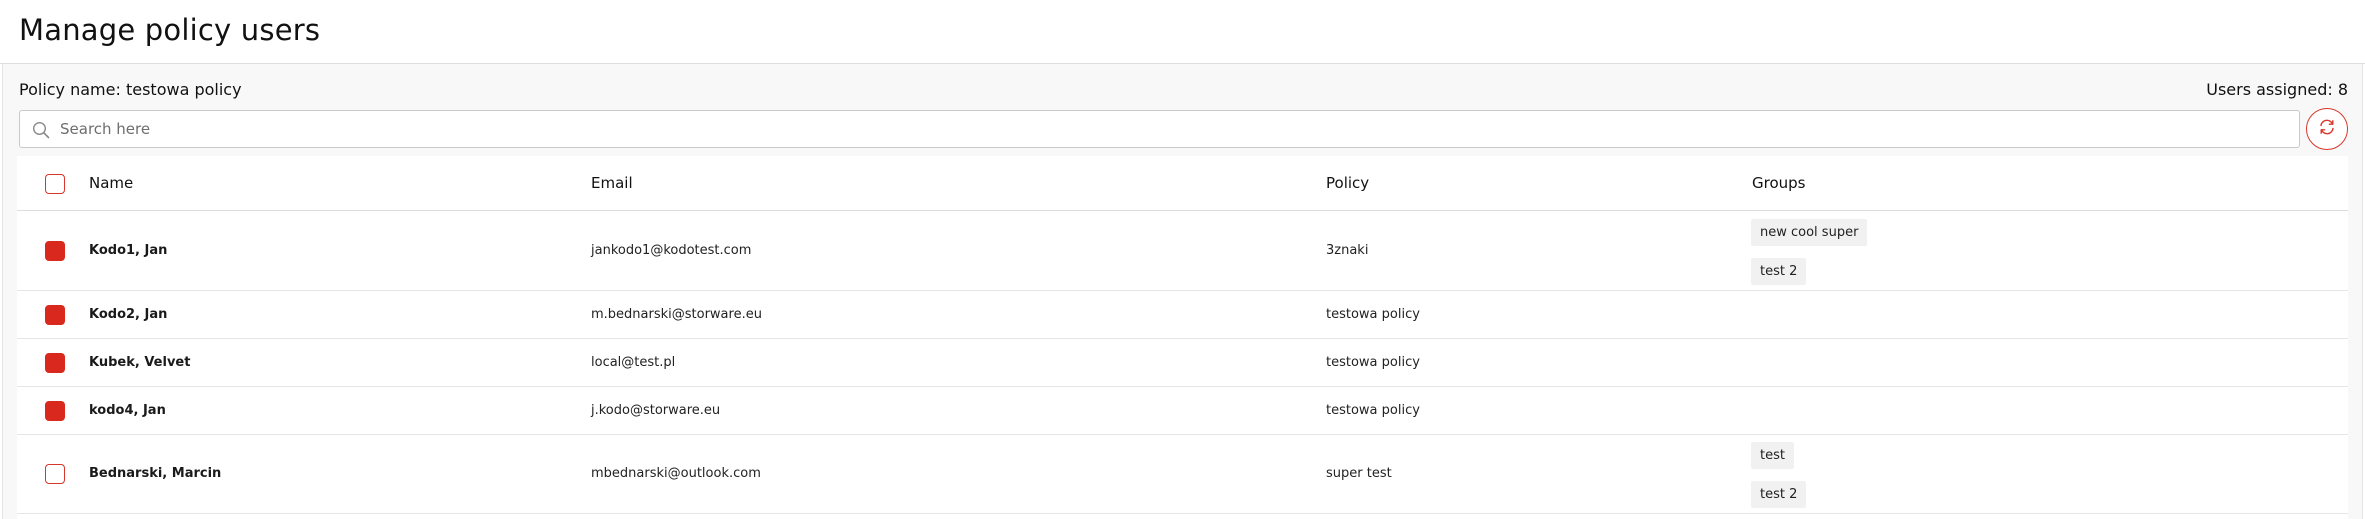  Describe the element at coordinates (2277, 89) in the screenshot. I see `users-assigned-count: Users assigned: 8` at that location.